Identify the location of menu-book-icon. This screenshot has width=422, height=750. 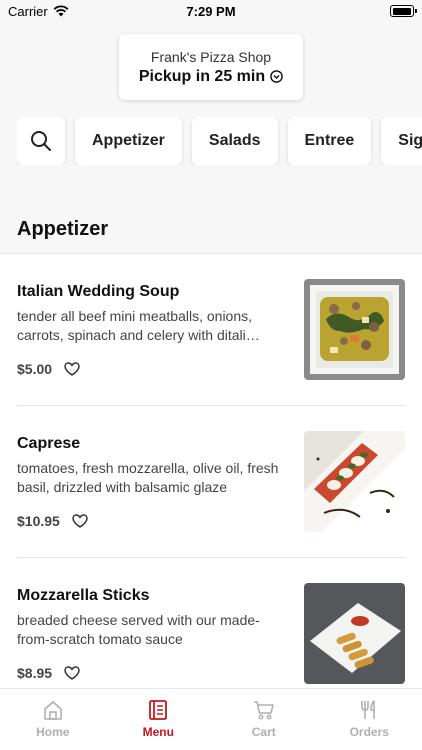
(158, 710).